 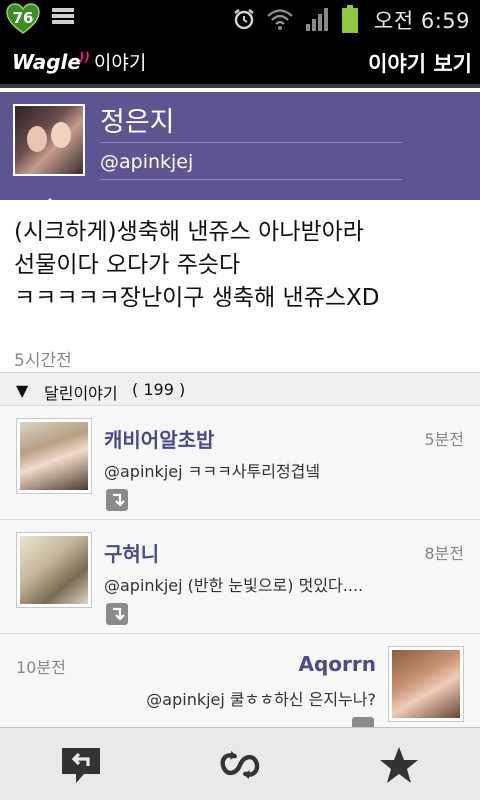 I want to click on status-bar: 76 오전 6:59, so click(x=240, y=19).